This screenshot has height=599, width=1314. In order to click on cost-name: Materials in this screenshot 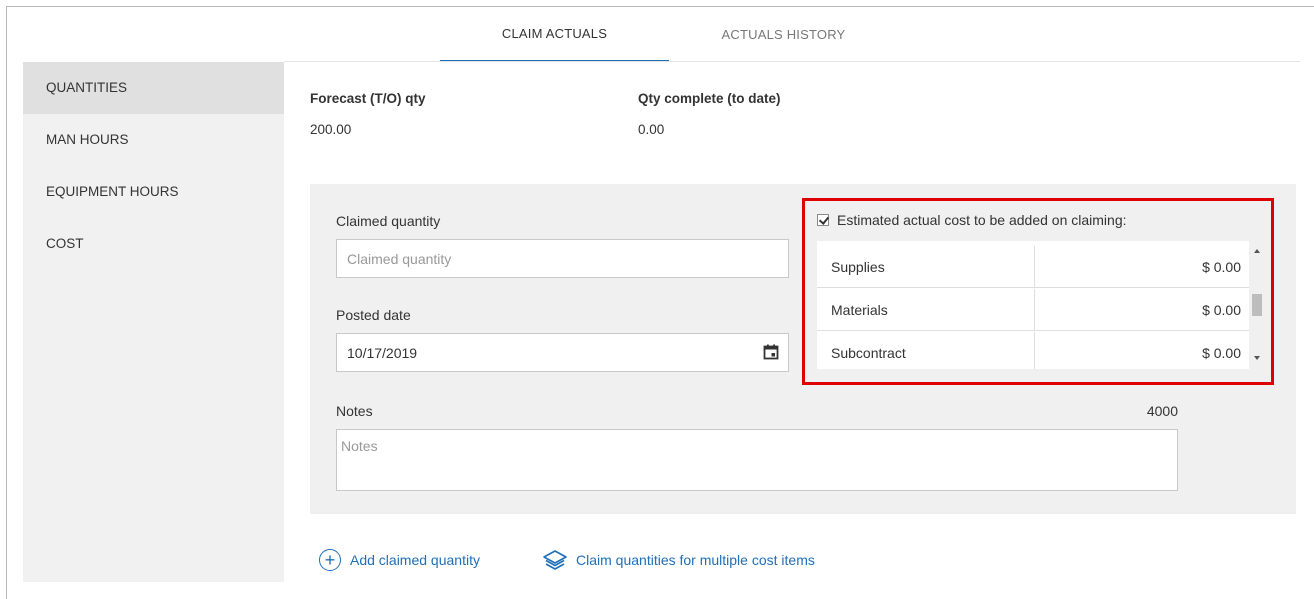, I will do `click(926, 309)`.